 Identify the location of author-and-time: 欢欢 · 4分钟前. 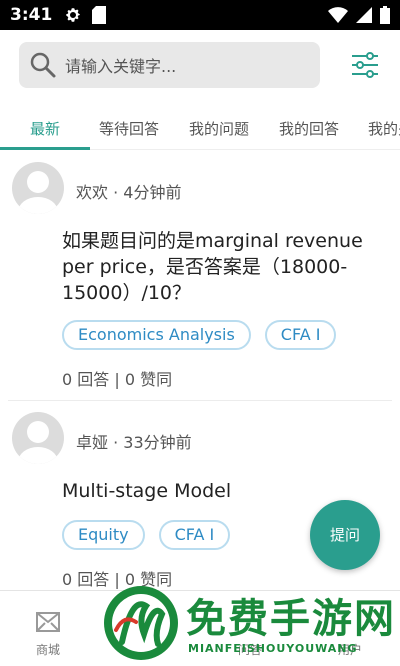
(129, 192).